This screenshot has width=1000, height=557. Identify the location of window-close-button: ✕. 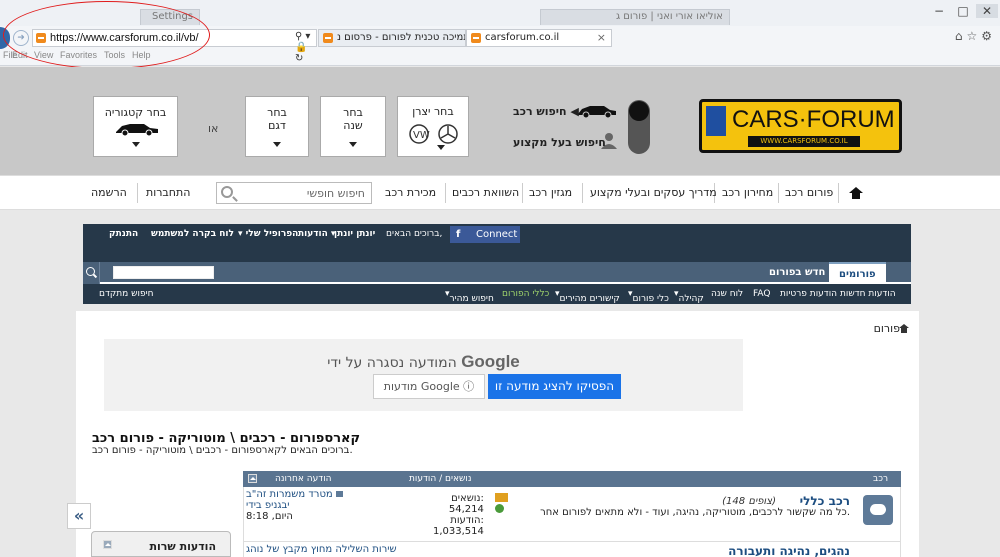
(987, 11).